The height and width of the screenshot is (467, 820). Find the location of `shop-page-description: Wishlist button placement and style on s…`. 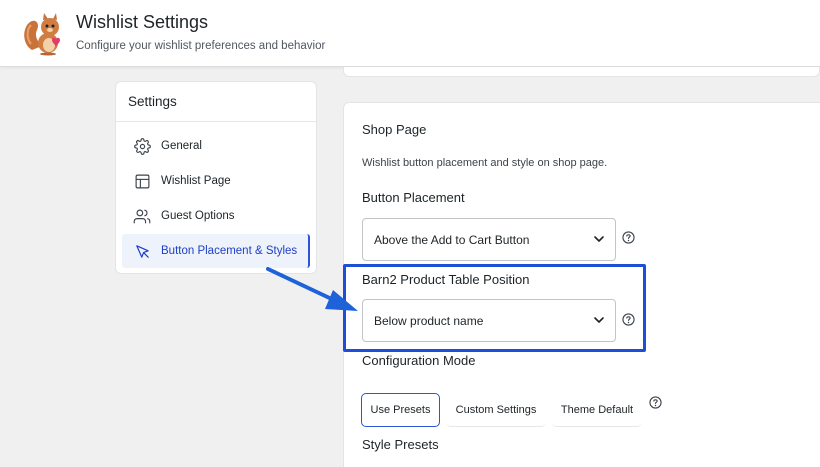

shop-page-description: Wishlist button placement and style on s… is located at coordinates (485, 163).